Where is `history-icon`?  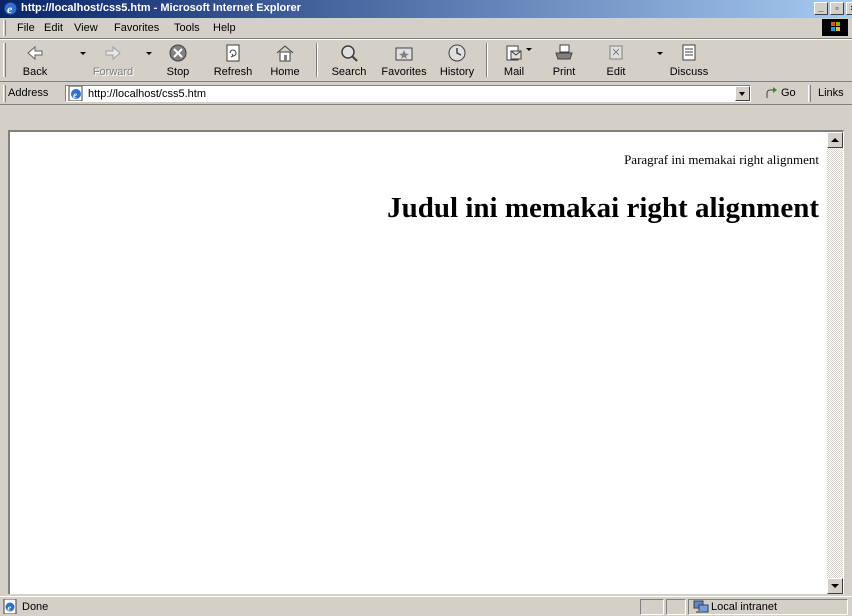
history-icon is located at coordinates (457, 53).